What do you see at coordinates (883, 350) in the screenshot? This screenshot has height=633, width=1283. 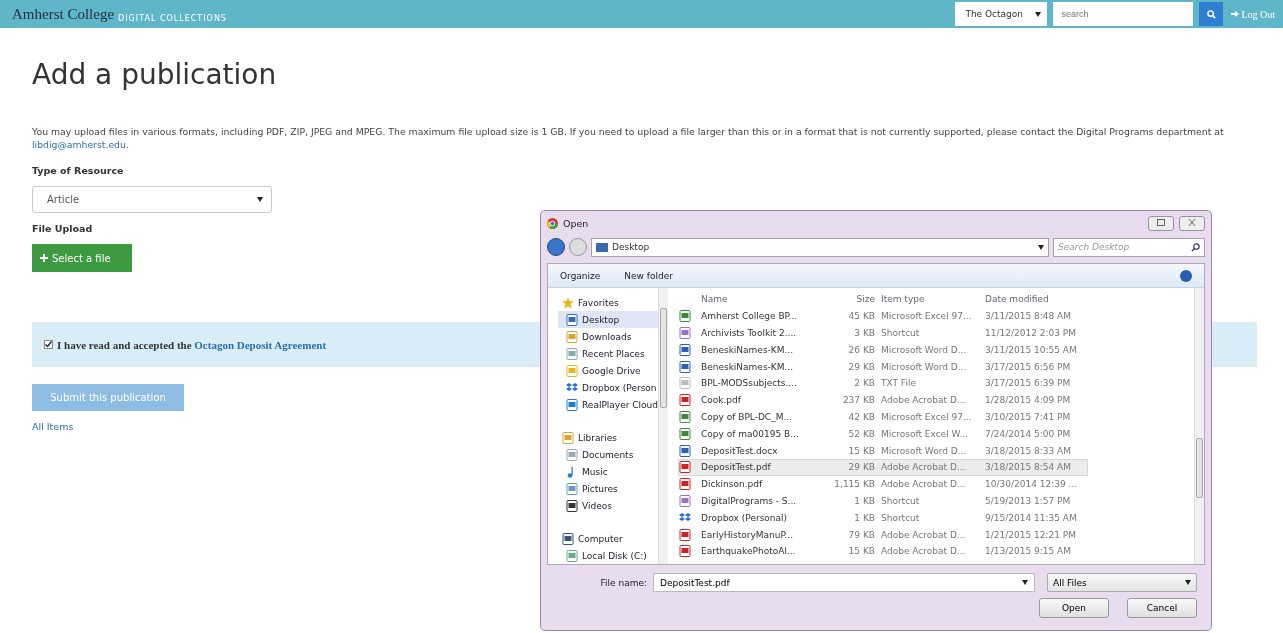 I see `file-row: BeneskiNames-KM... 26 KB Microsoft Word D... 3/11/2015 10:55 AM` at bounding box center [883, 350].